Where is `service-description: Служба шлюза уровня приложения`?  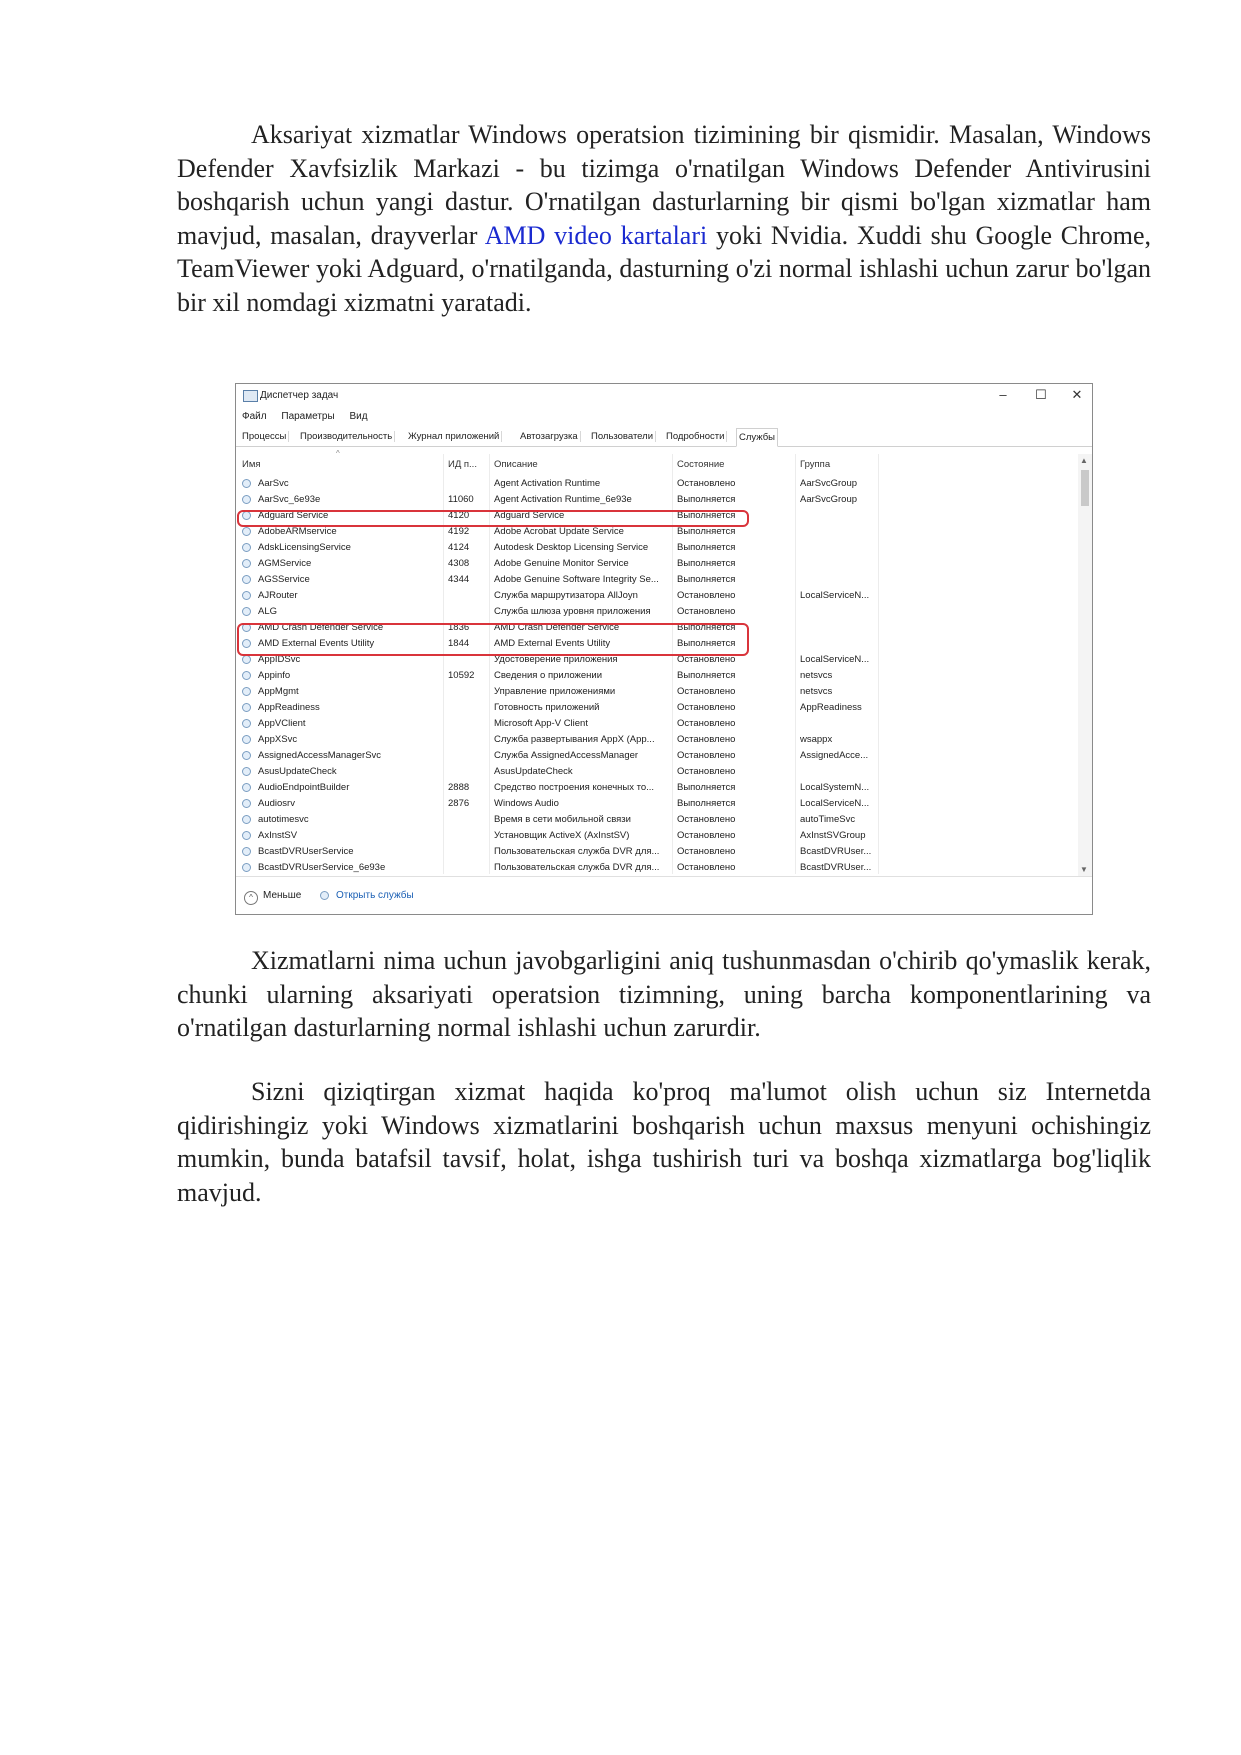
service-description: Служба шлюза уровня приложения is located at coordinates (572, 611).